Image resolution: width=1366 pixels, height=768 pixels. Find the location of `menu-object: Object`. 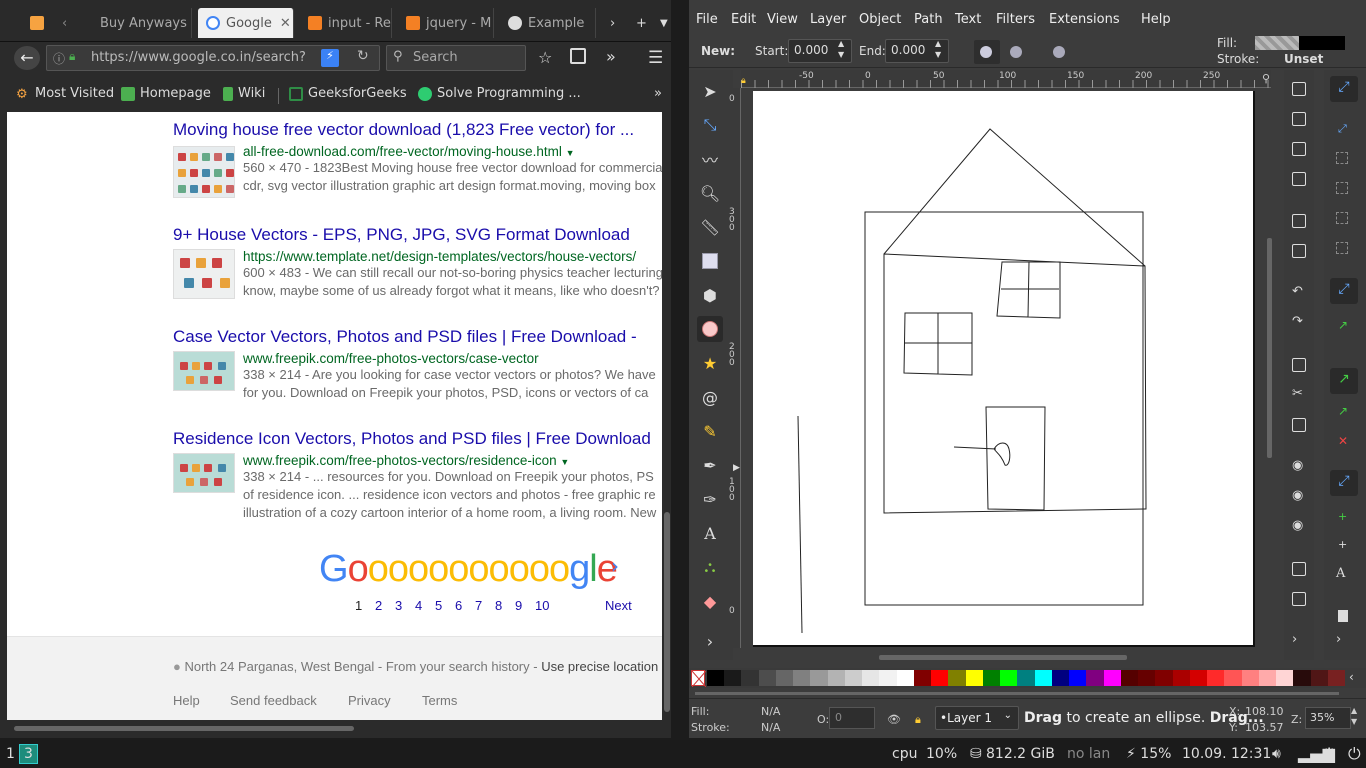

menu-object: Object is located at coordinates (880, 19).